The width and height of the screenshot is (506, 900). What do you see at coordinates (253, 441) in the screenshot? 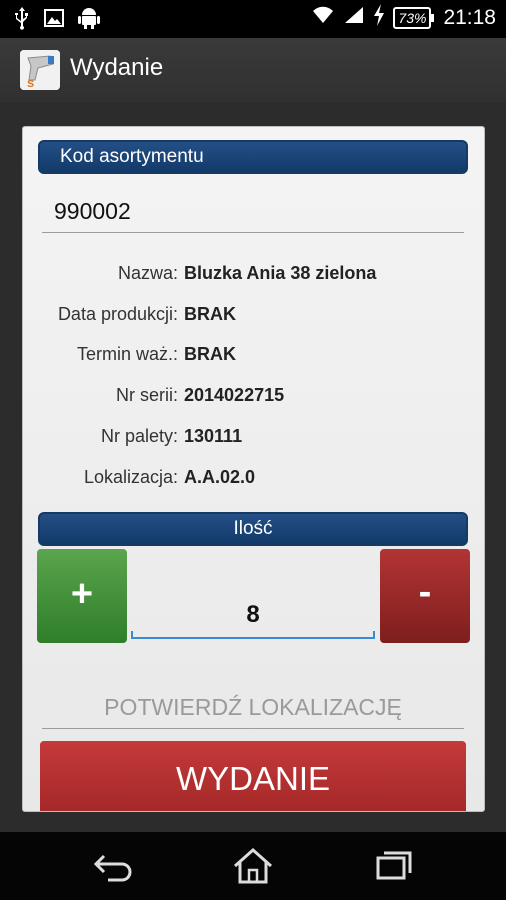
I see `detail-row-nr-palety: Nr palety: 130111` at bounding box center [253, 441].